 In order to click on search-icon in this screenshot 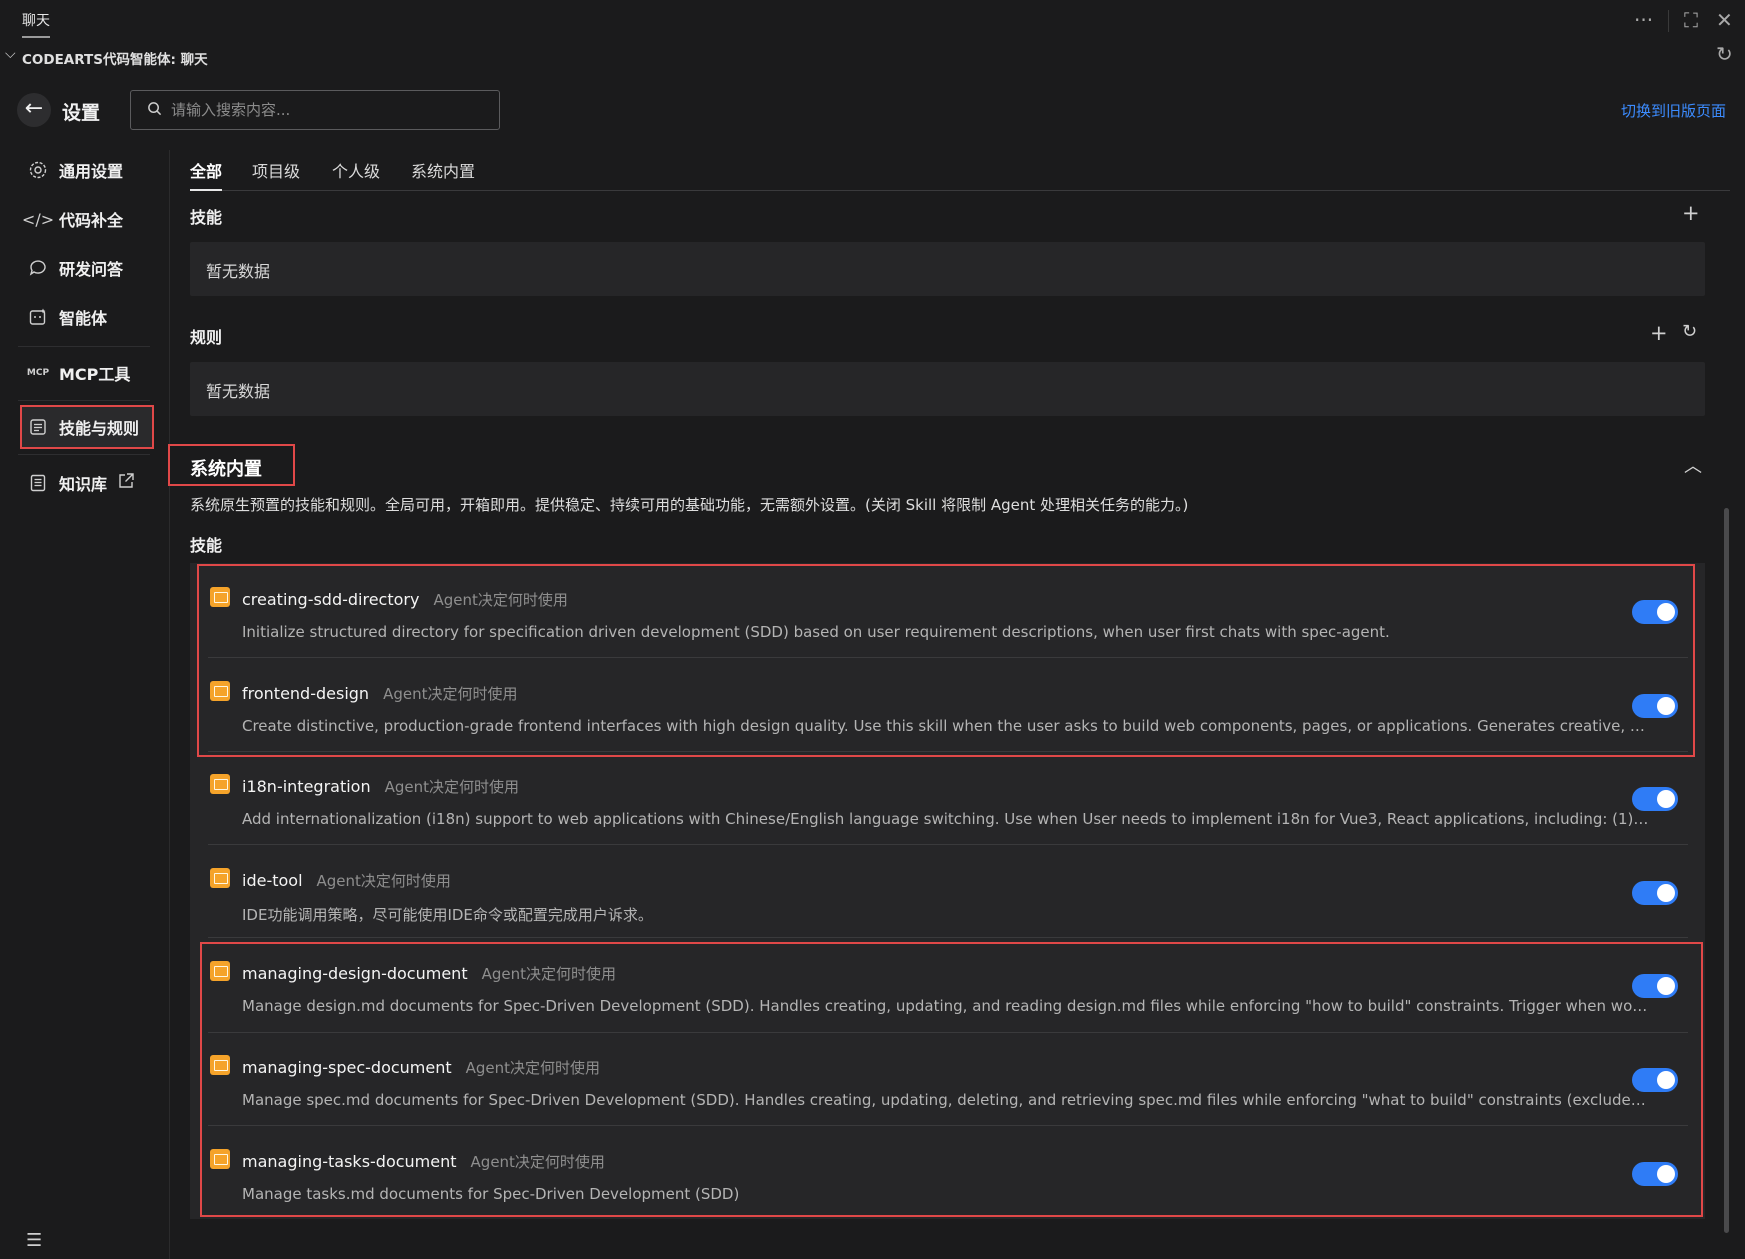, I will do `click(154, 110)`.